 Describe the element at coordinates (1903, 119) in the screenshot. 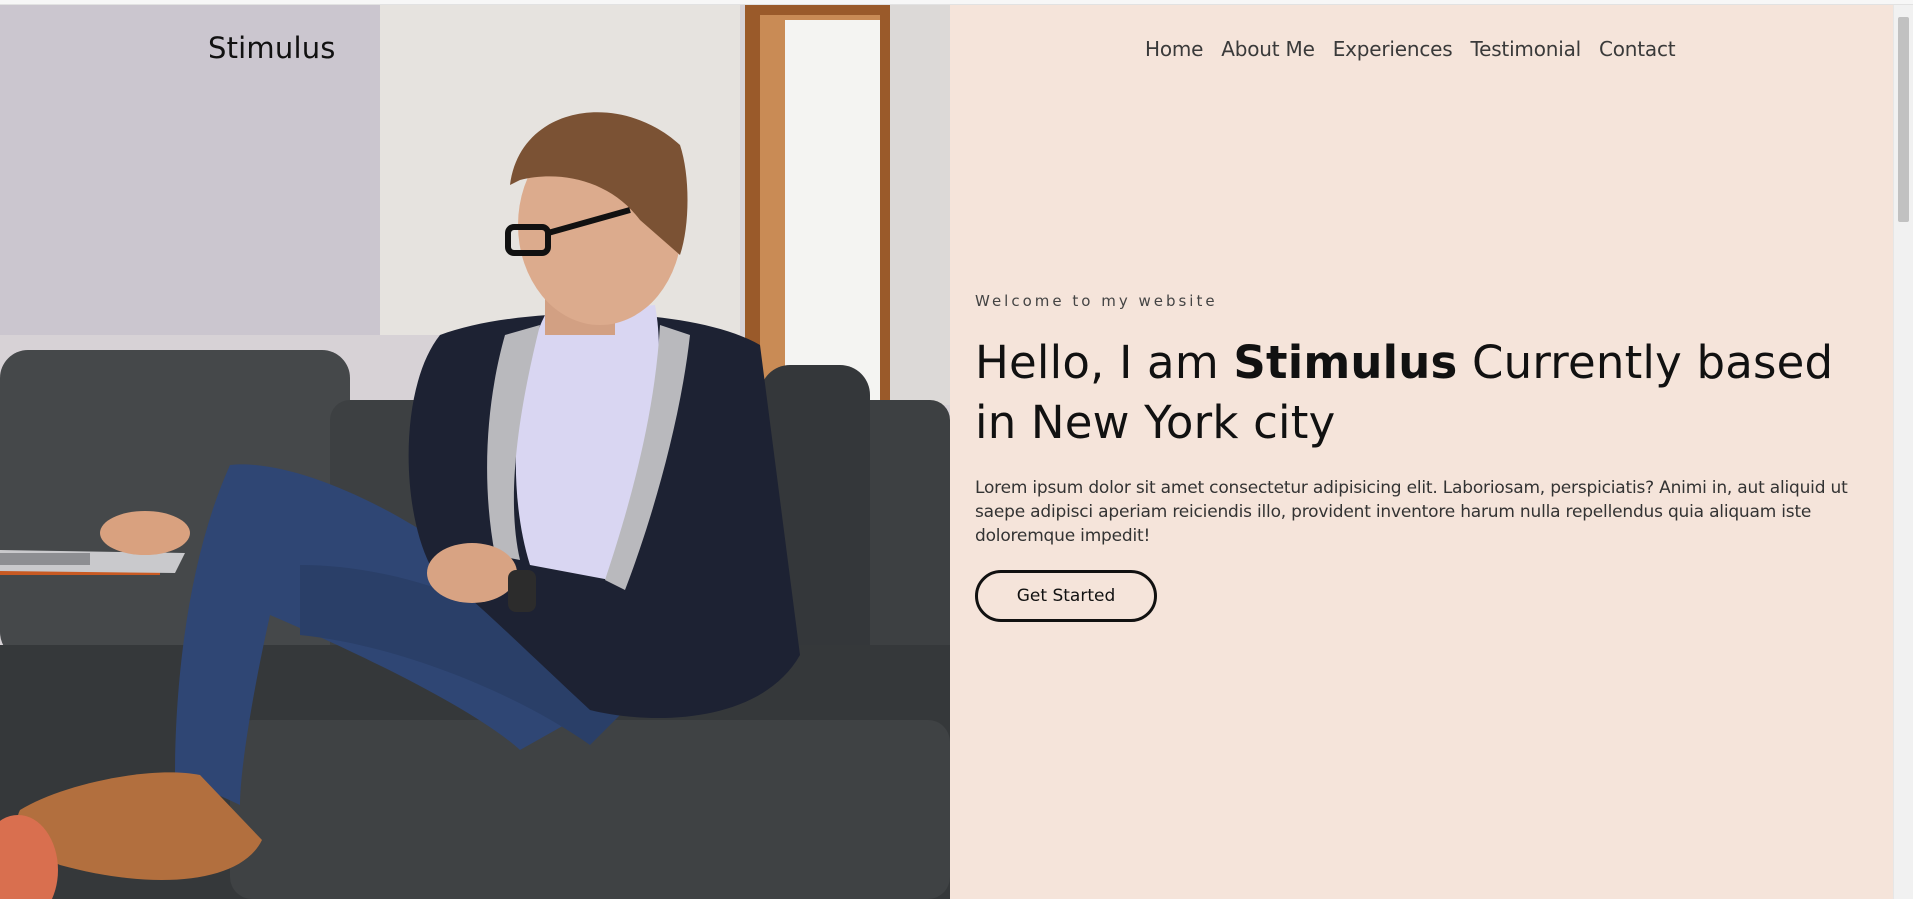

I see `scrollbar-thumb` at that location.